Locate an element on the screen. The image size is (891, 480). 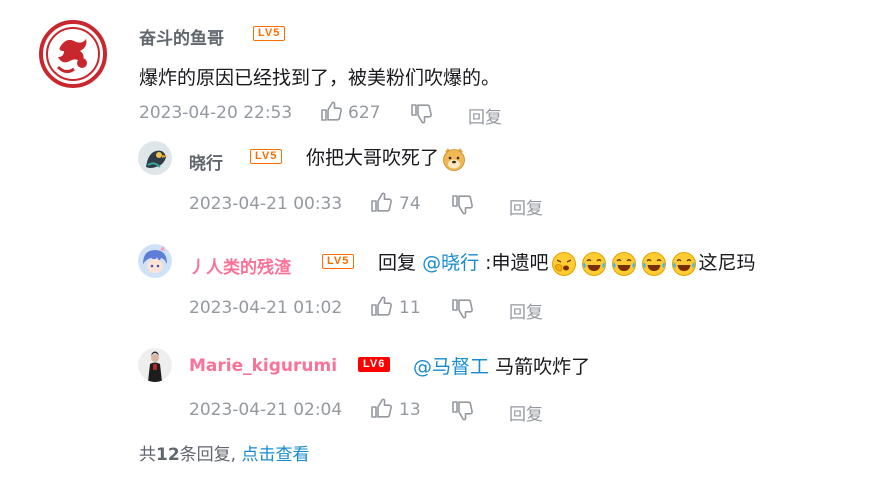
username: Marie_kigurumi is located at coordinates (263, 366).